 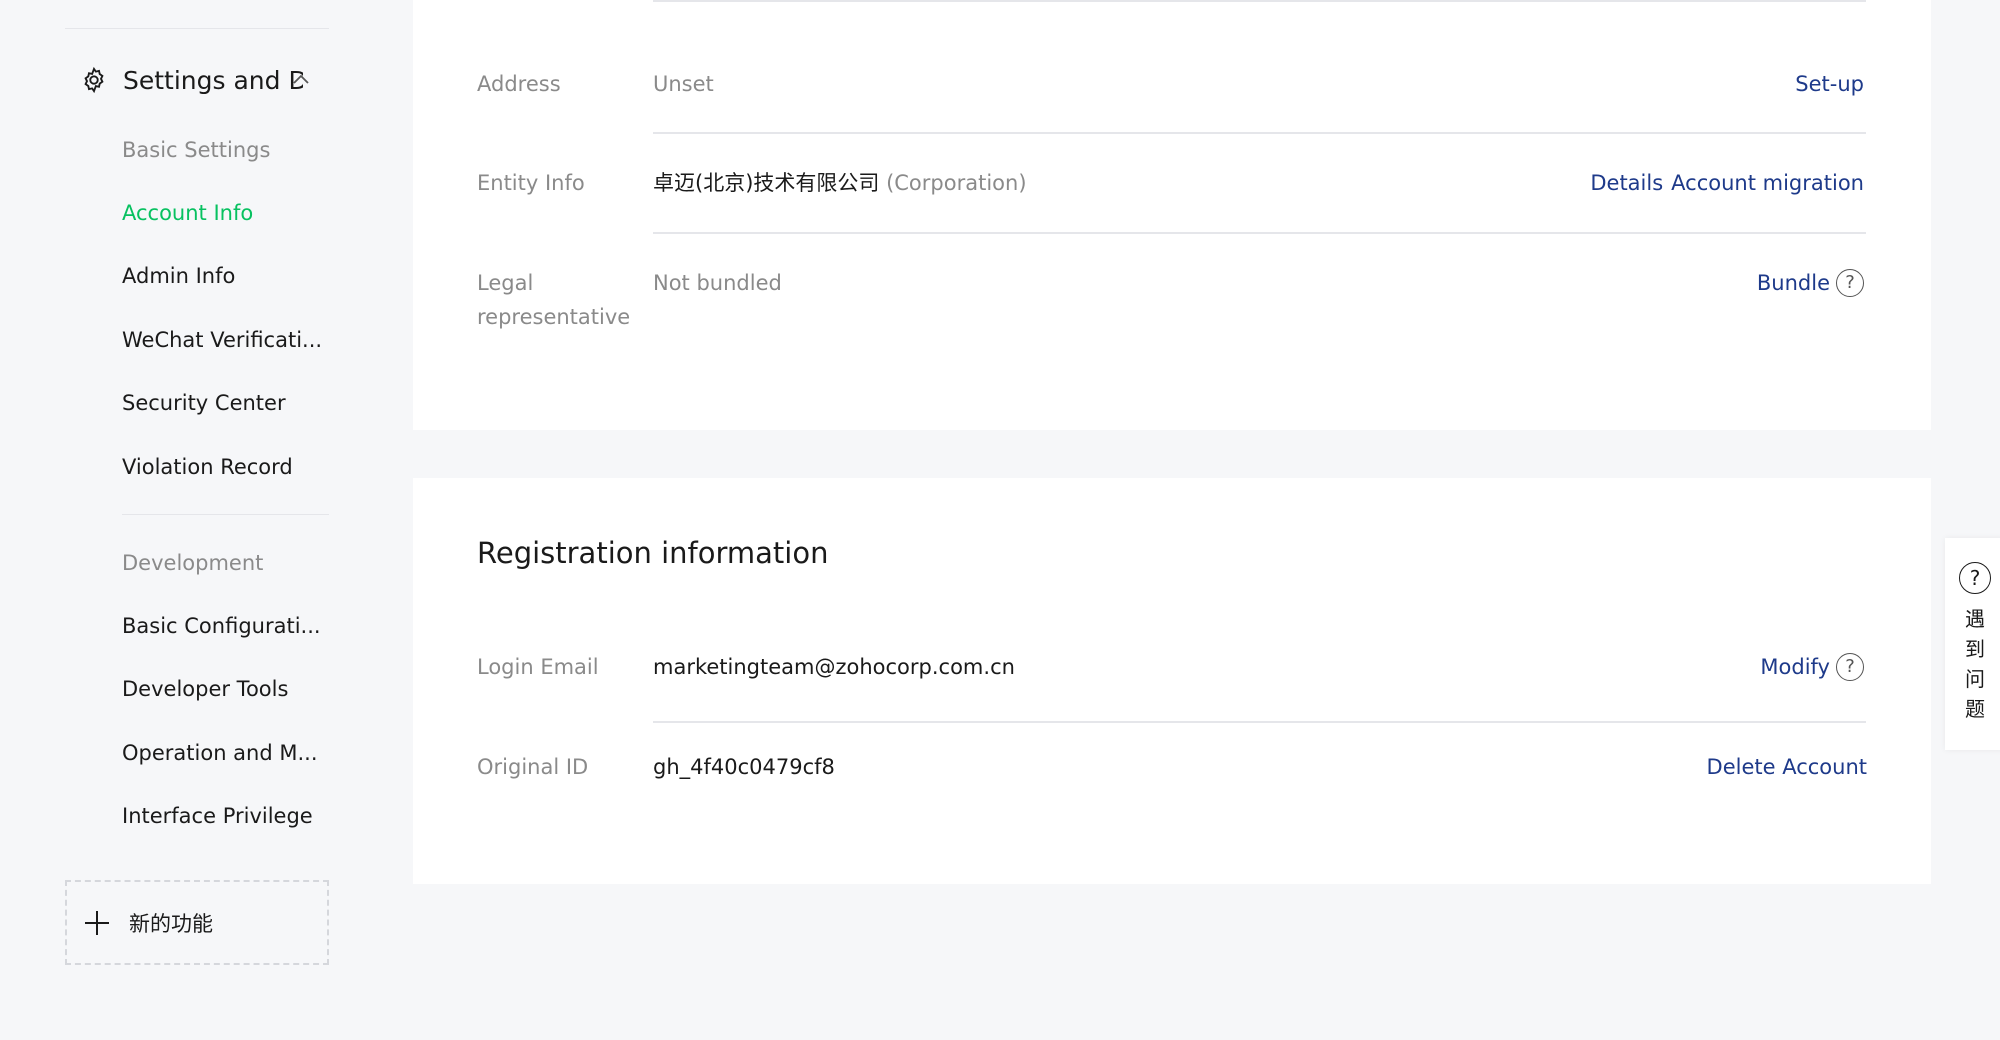 I want to click on delete-account-link: Delete Account, so click(x=1787, y=767).